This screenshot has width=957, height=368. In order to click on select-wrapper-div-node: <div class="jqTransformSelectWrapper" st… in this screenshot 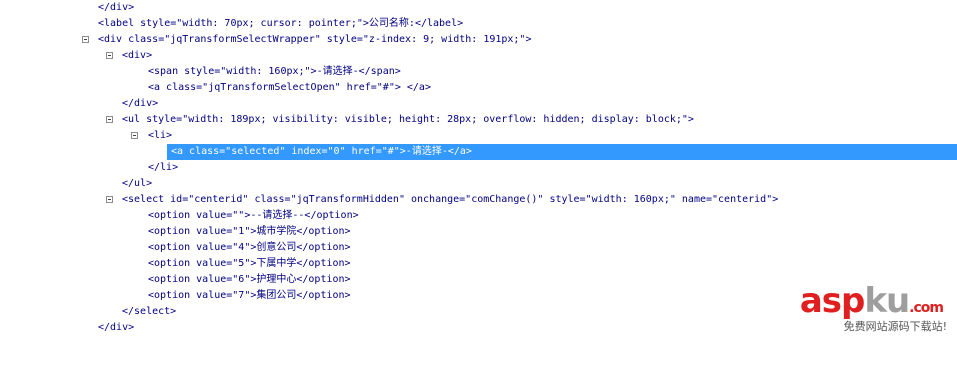, I will do `click(315, 39)`.